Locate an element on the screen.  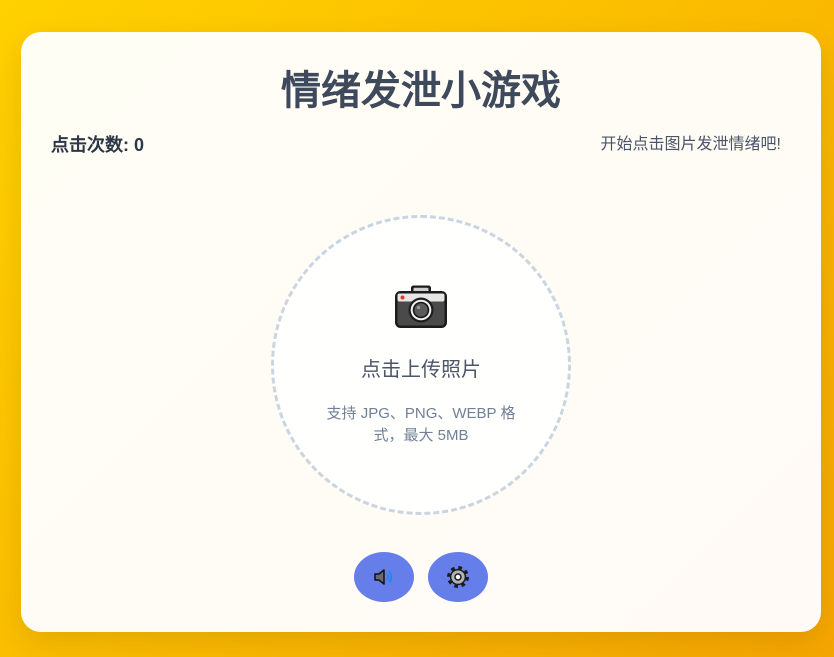
click-count-value: 0 is located at coordinates (139, 145).